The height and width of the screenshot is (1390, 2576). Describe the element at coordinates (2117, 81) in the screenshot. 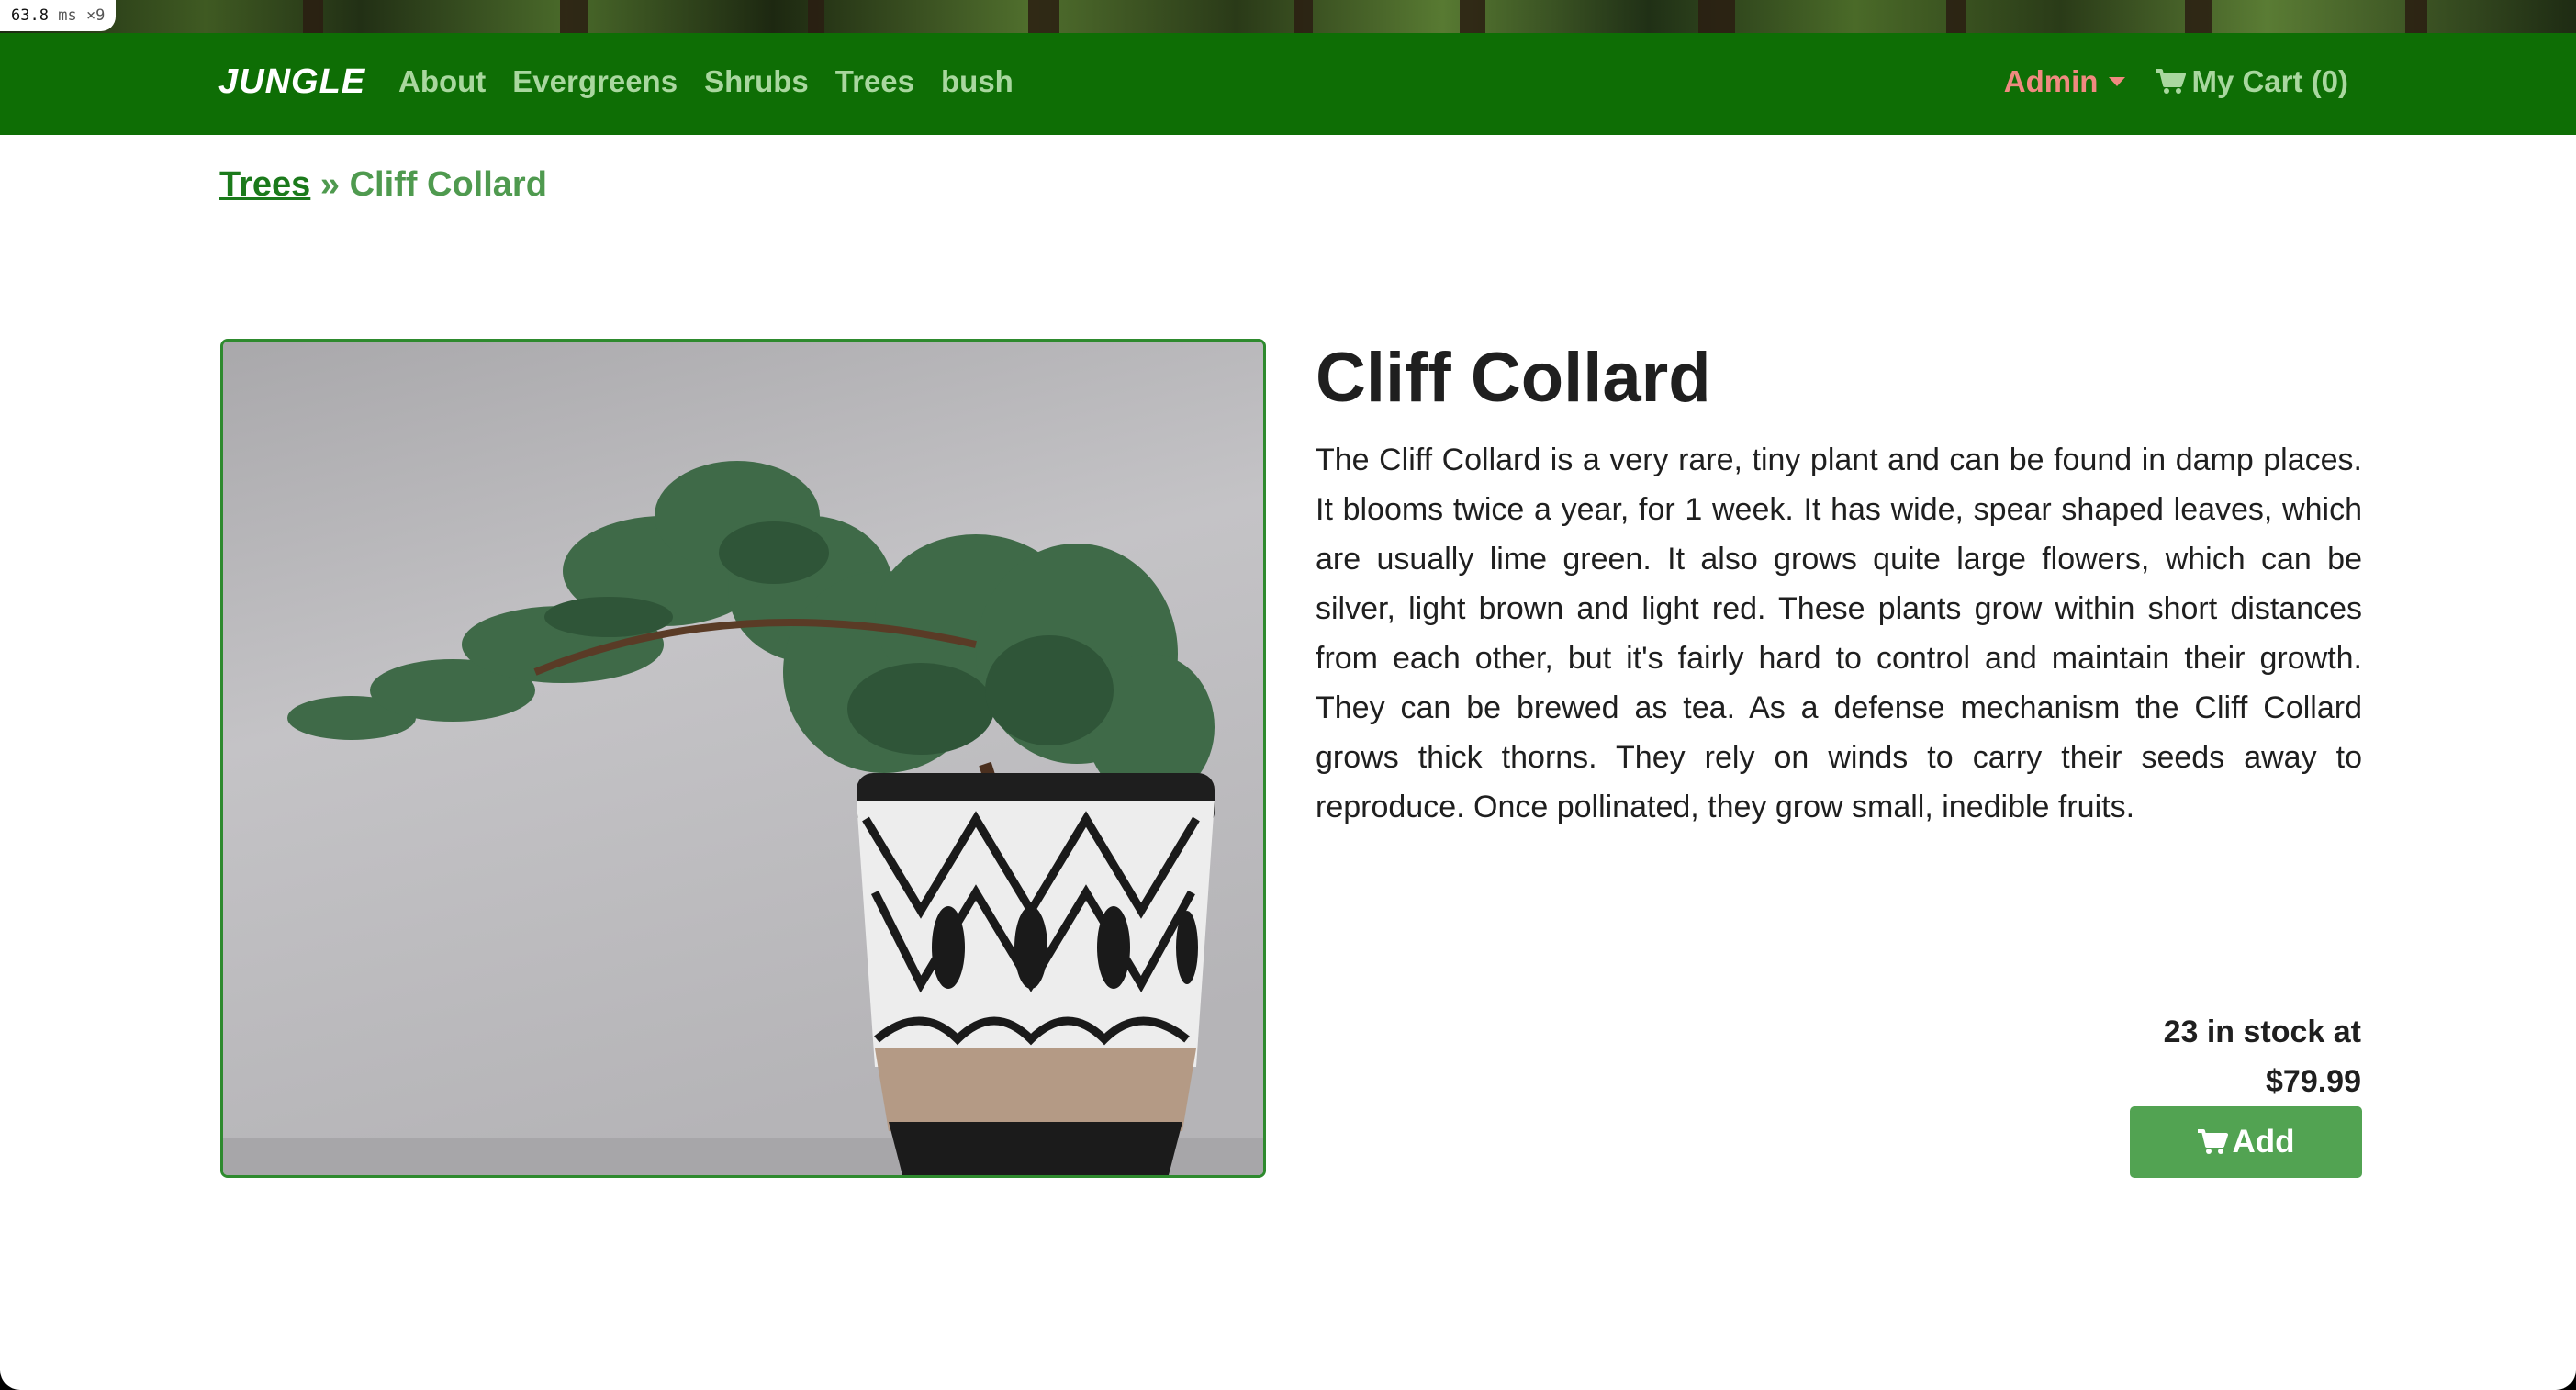

I see `caret-down-icon` at that location.